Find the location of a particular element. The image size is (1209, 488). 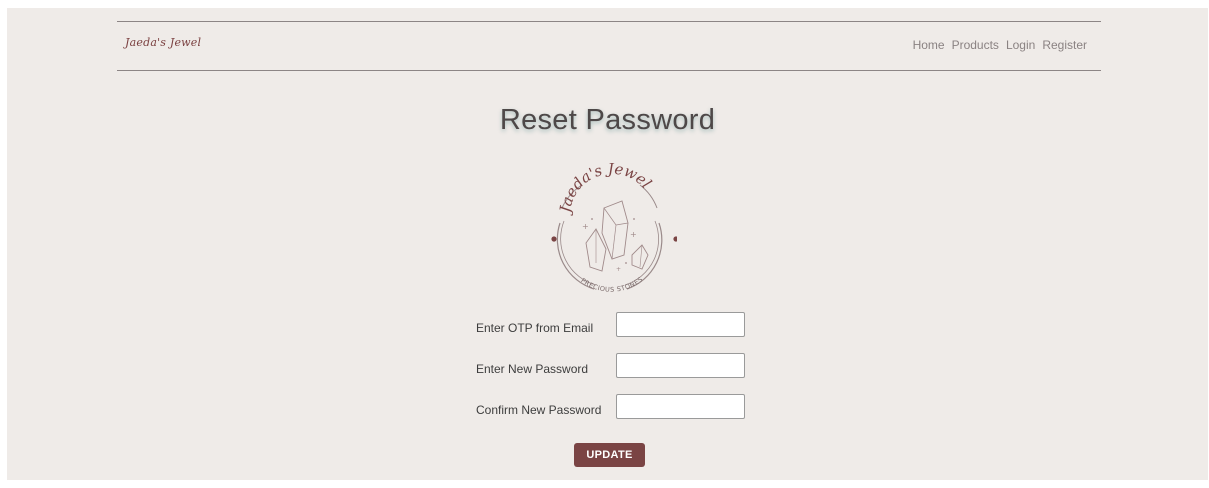

otp-label: Enter OTP from Email is located at coordinates (535, 328).